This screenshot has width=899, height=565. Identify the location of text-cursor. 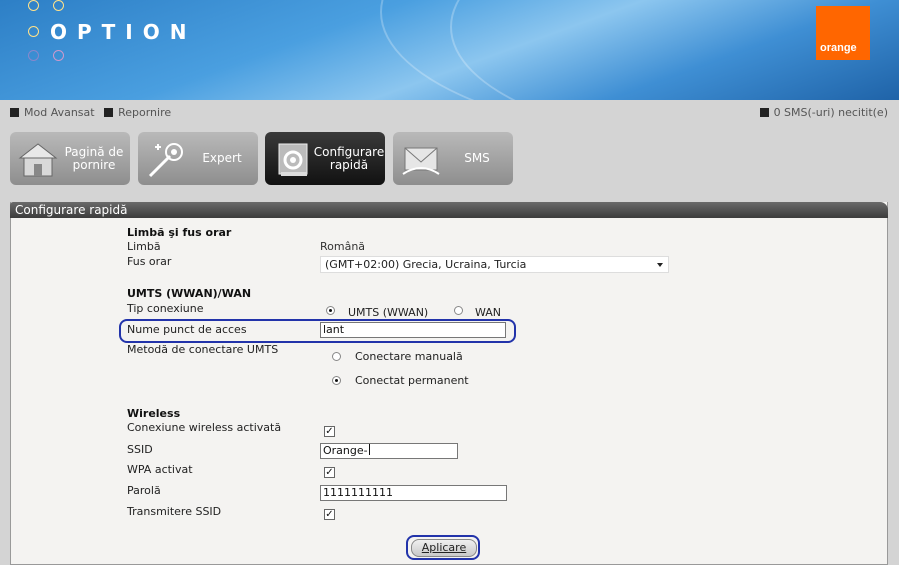
(369, 449).